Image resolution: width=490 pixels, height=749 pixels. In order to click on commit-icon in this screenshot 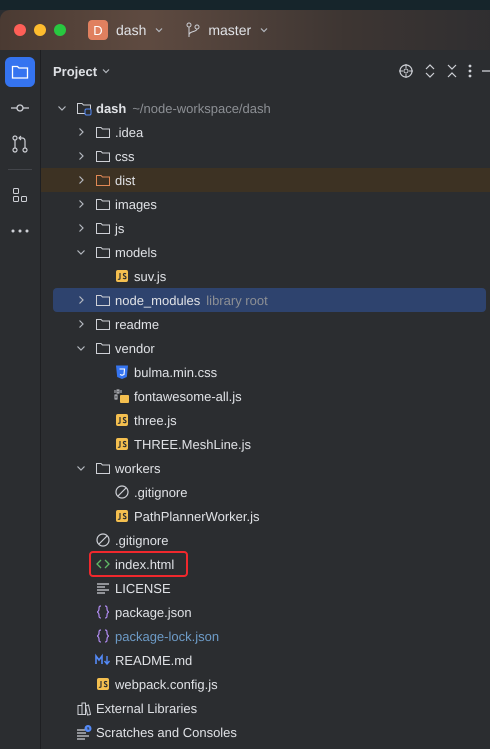, I will do `click(20, 108)`.